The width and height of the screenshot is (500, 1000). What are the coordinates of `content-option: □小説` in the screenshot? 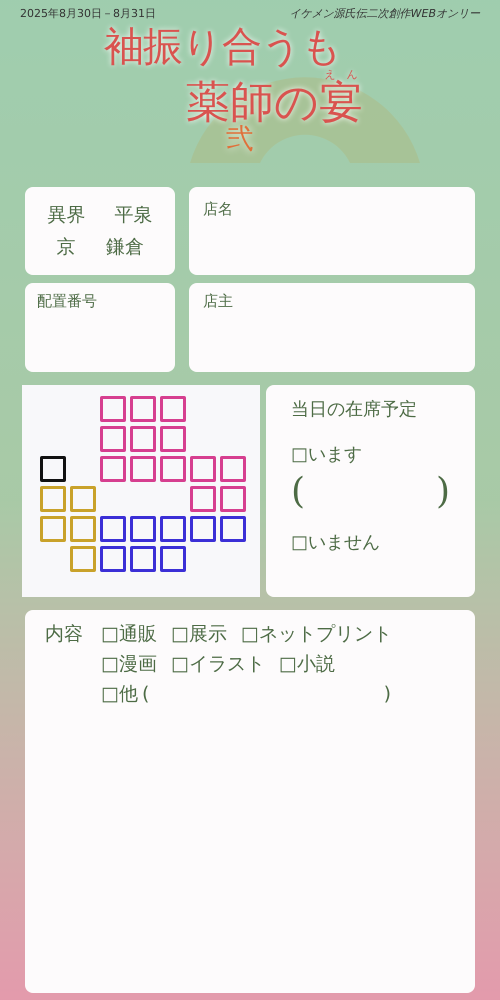 It's located at (306, 663).